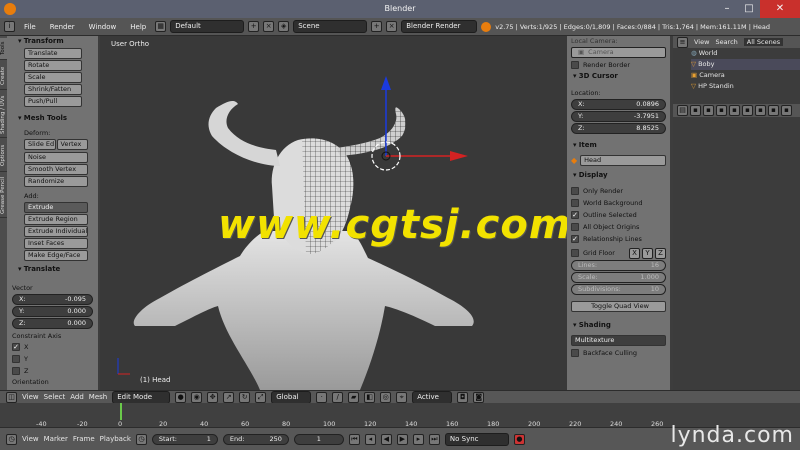  What do you see at coordinates (618, 116) in the screenshot?
I see `cursor-y-field: Y: -3.7951` at bounding box center [618, 116].